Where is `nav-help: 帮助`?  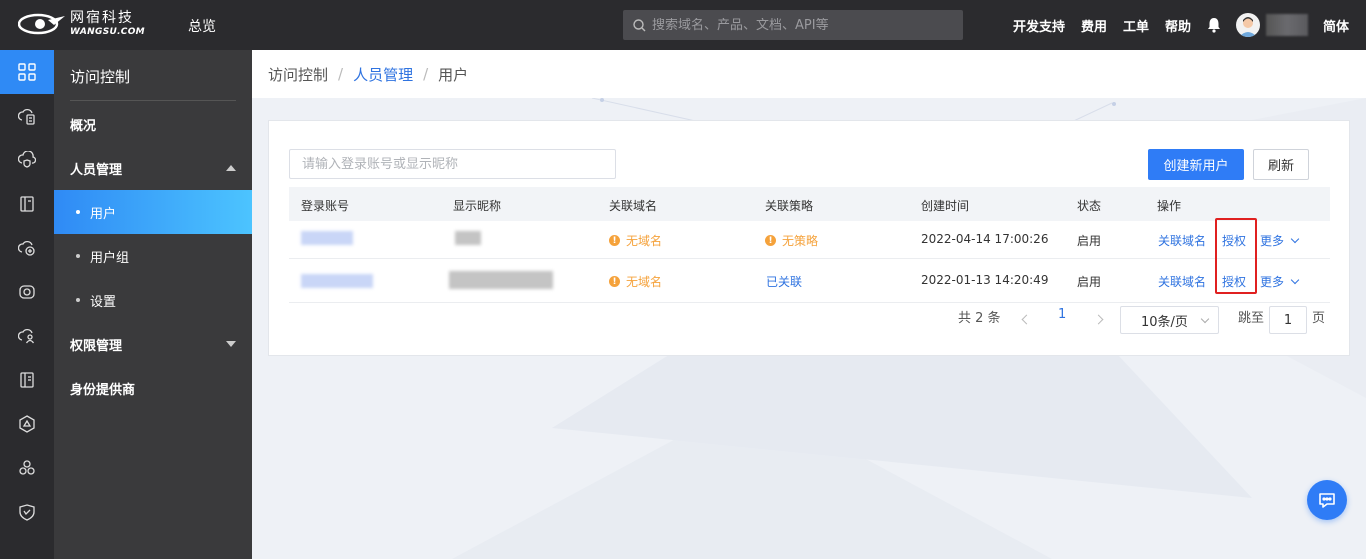 nav-help: 帮助 is located at coordinates (1178, 25).